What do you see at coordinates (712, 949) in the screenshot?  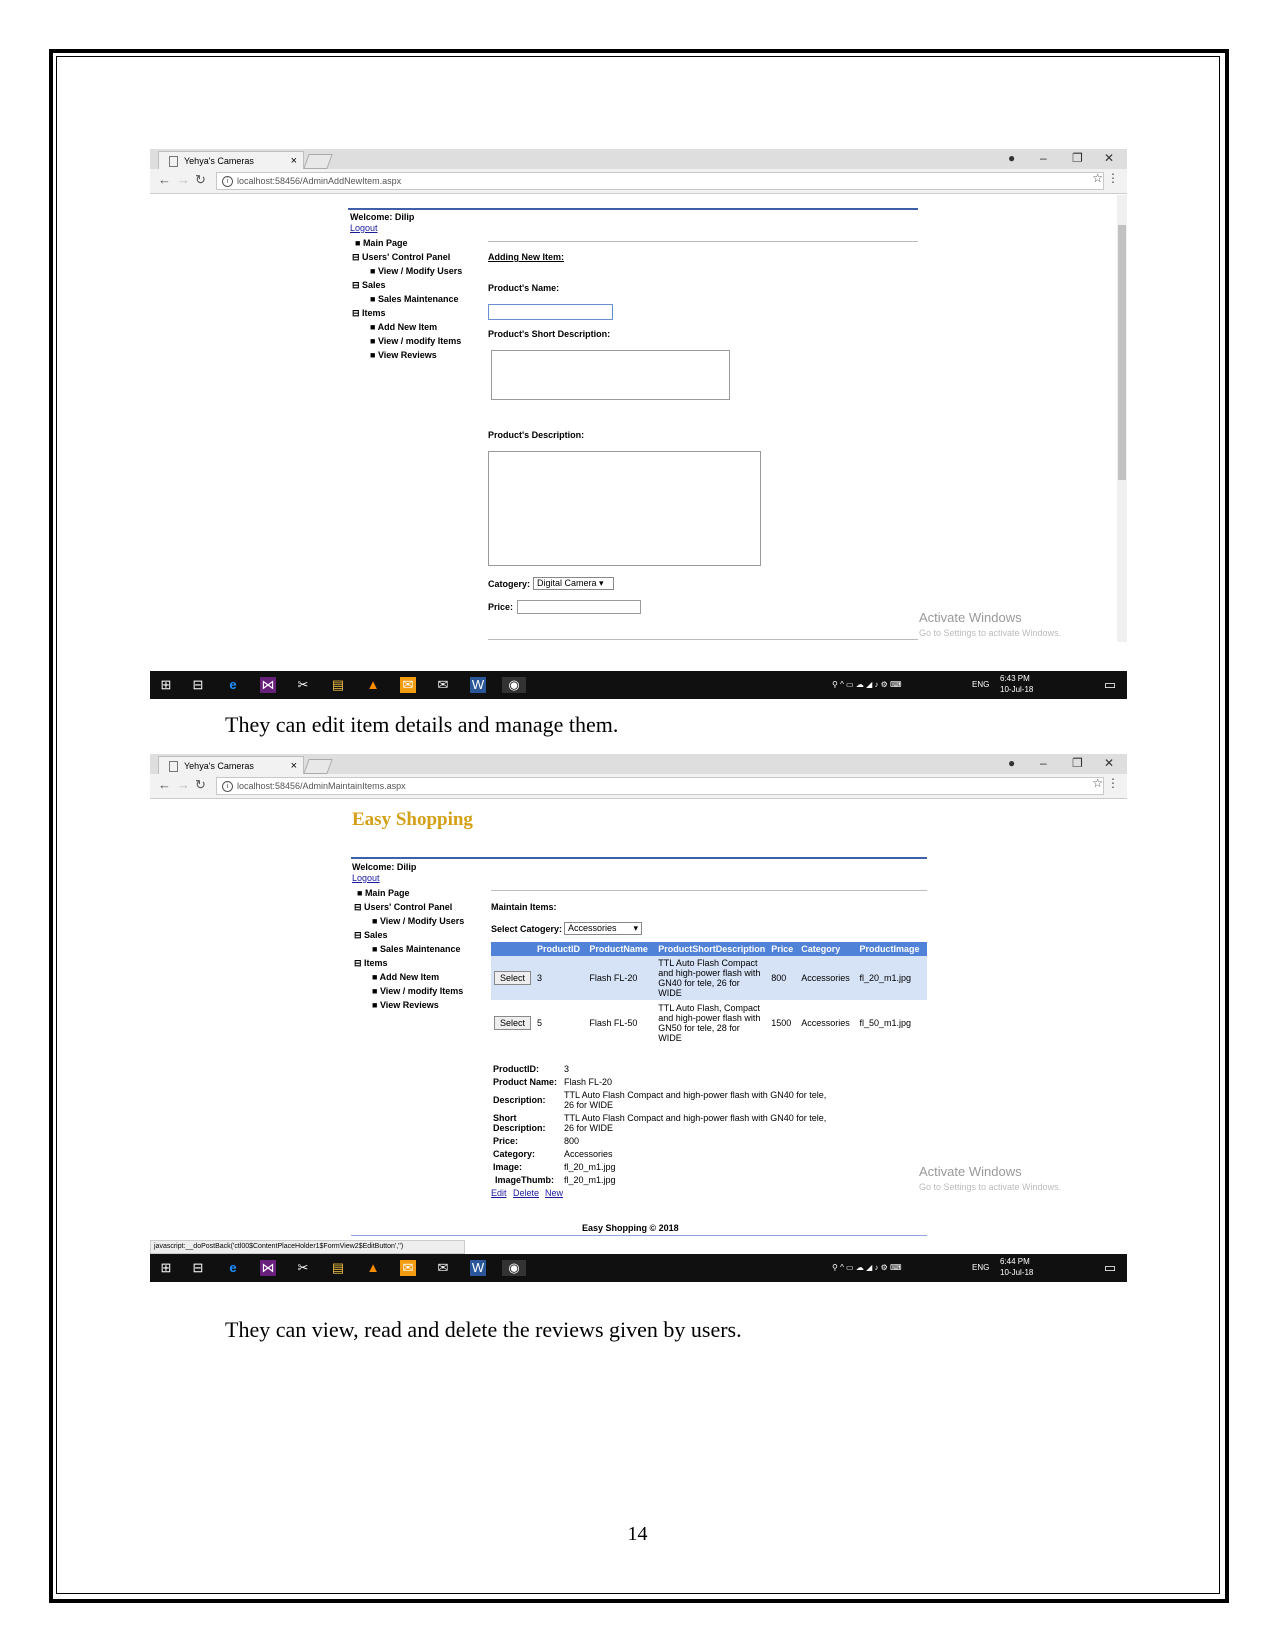 I see `grid-header: ProductShortDescription` at bounding box center [712, 949].